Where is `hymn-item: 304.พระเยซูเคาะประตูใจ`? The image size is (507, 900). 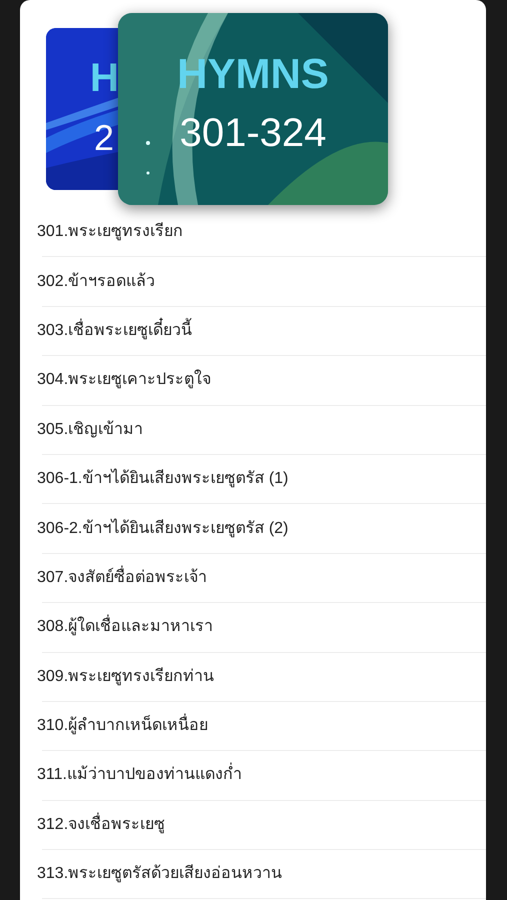 hymn-item: 304.พระเยซูเคาะประตูใจ is located at coordinates (124, 380).